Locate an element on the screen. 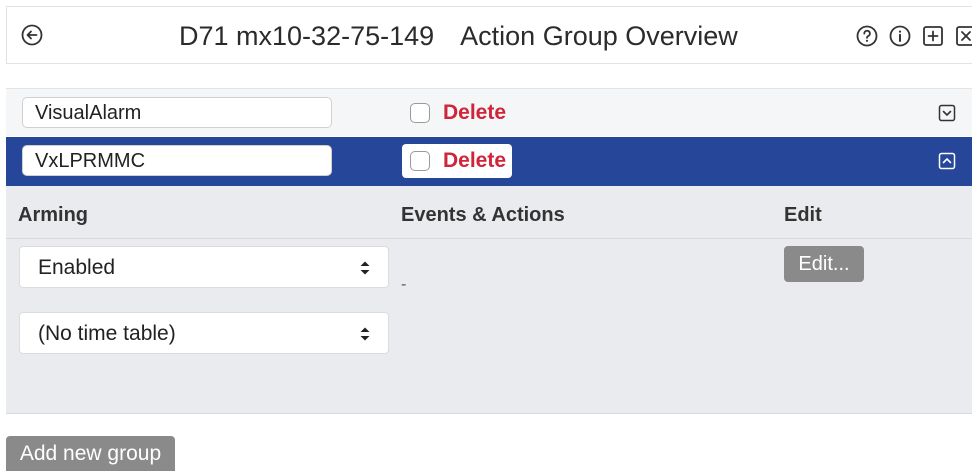 Image resolution: width=972 pixels, height=471 pixels. timetable-select-value: (No time table) is located at coordinates (107, 333).